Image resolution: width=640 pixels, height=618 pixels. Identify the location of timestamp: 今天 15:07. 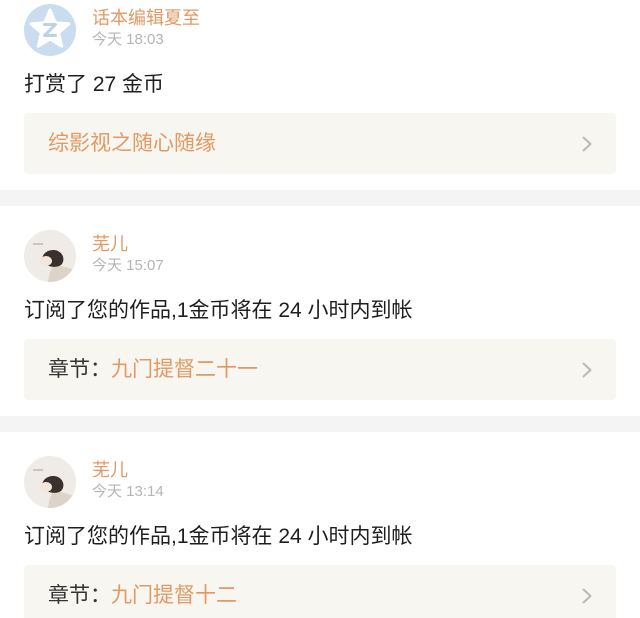
(128, 265).